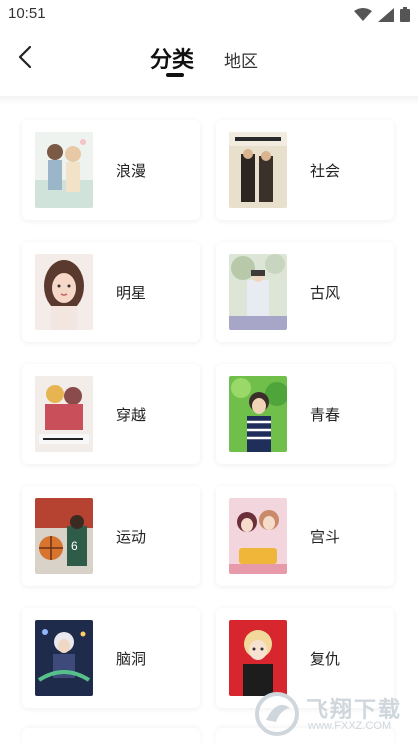 The image size is (418, 744). What do you see at coordinates (258, 170) in the screenshot?
I see `society-cover-image` at bounding box center [258, 170].